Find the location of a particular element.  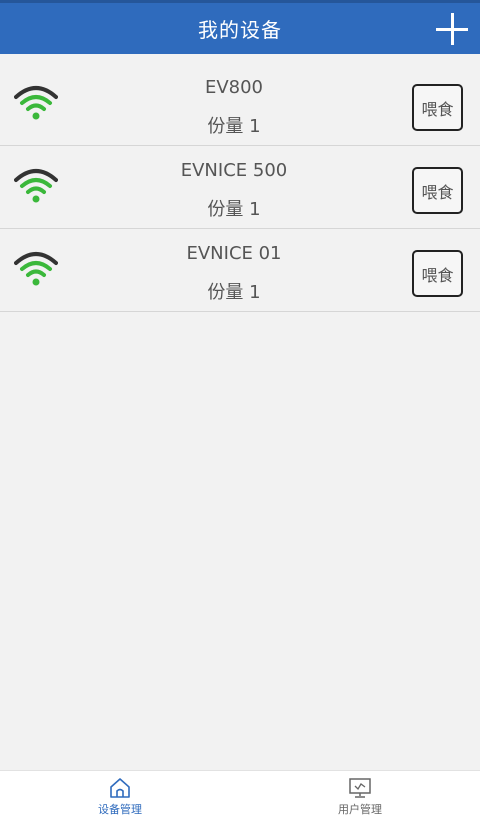

bottom-nav: 设备管理 用户管理 is located at coordinates (240, 796).